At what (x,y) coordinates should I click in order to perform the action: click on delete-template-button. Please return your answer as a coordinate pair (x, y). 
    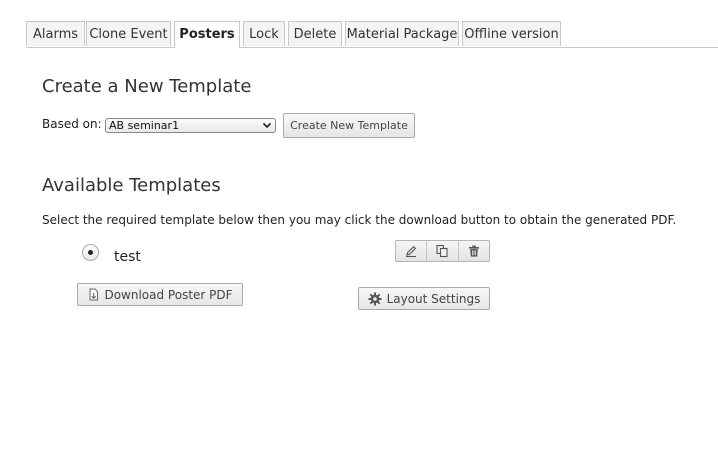
    Looking at the image, I should click on (474, 251).